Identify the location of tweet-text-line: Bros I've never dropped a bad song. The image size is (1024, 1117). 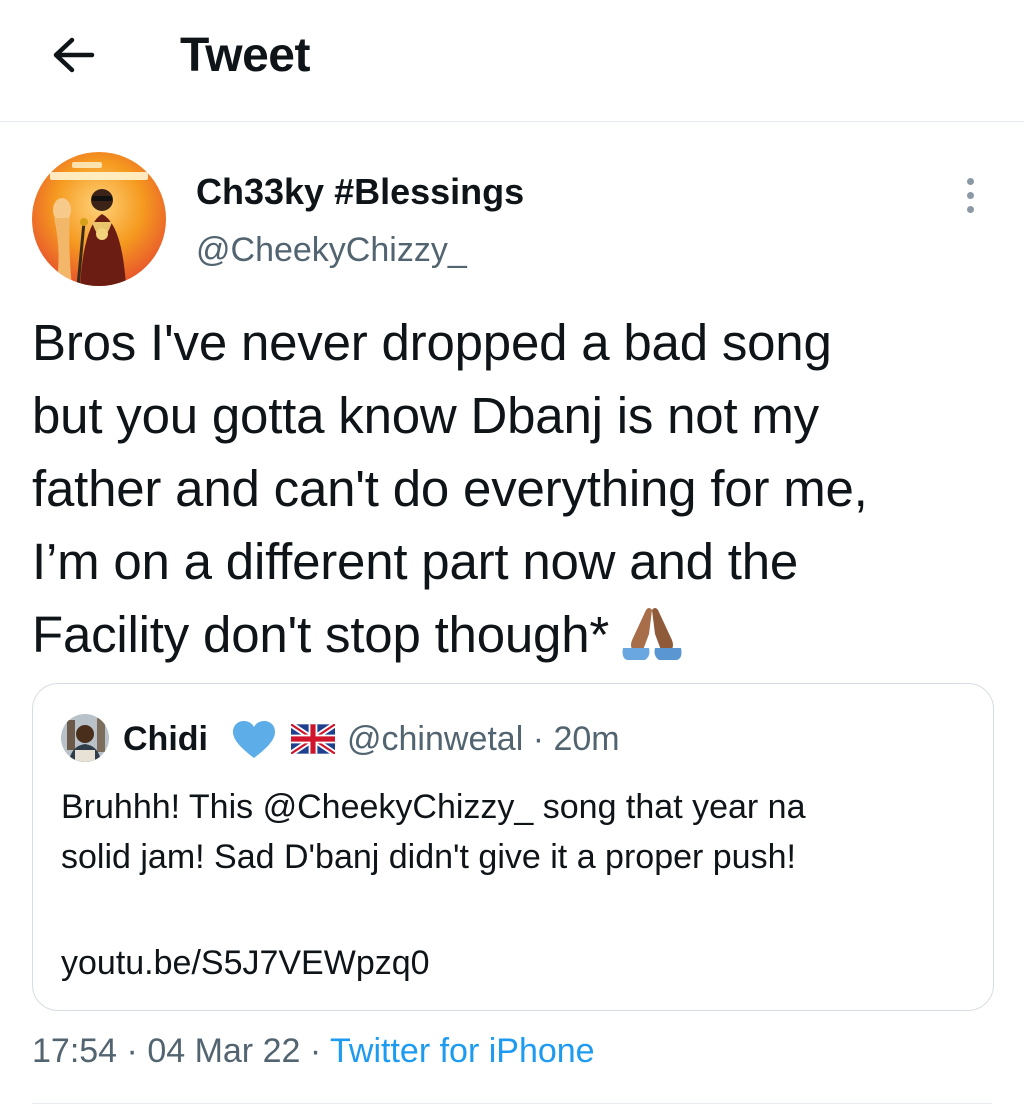
(432, 342).